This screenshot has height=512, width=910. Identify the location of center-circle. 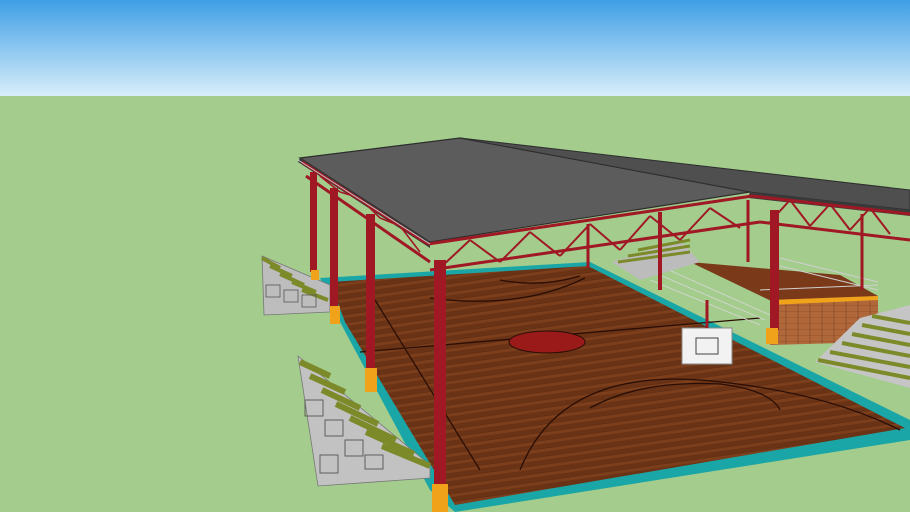
(547, 342).